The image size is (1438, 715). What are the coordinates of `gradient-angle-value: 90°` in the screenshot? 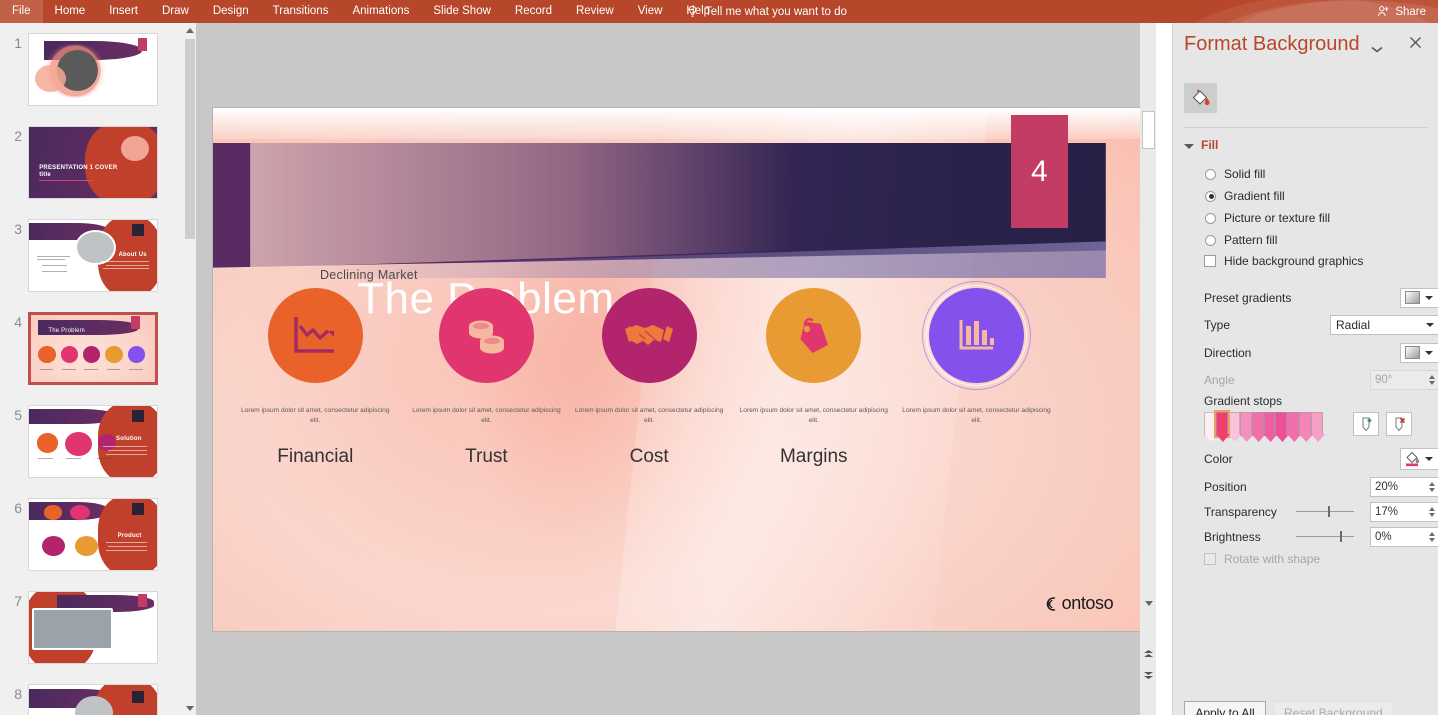 It's located at (1384, 379).